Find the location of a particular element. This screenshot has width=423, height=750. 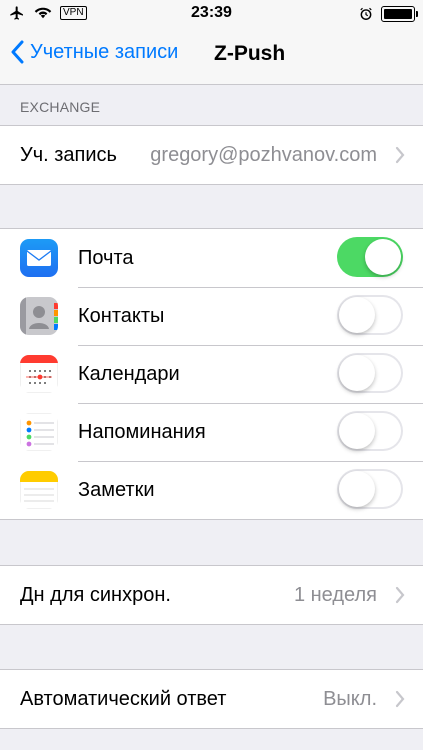

account-value: gregory@pozhvanov.com is located at coordinates (263, 154).